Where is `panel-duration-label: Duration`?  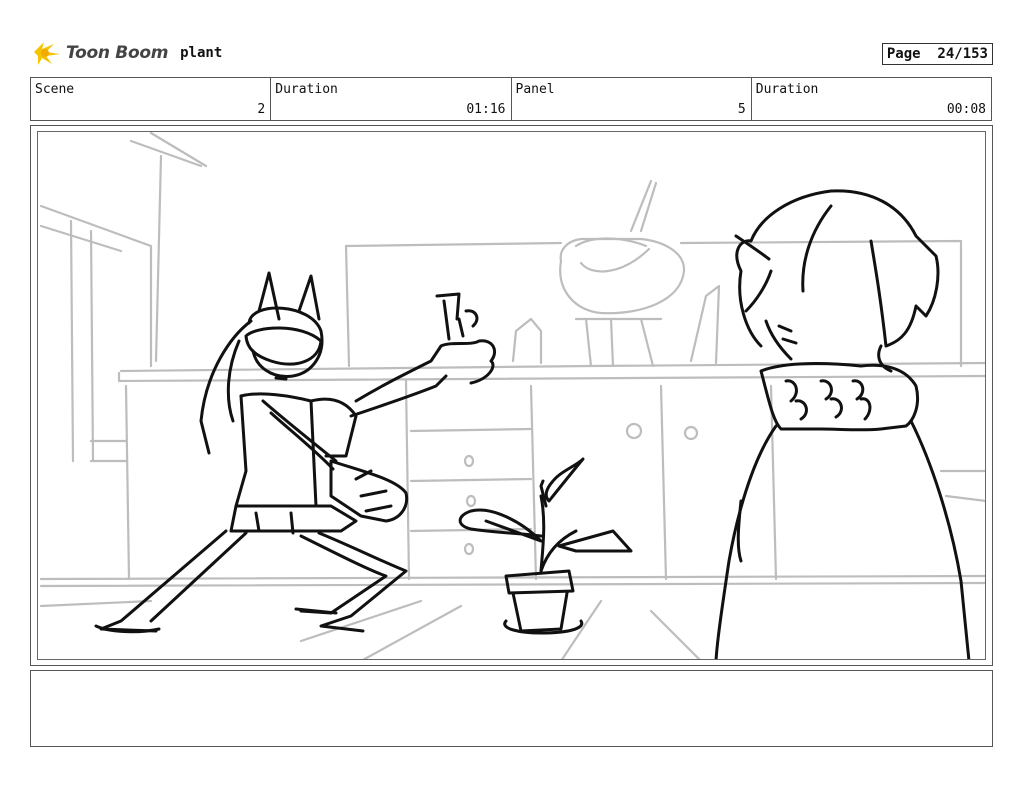
panel-duration-label: Duration is located at coordinates (787, 89).